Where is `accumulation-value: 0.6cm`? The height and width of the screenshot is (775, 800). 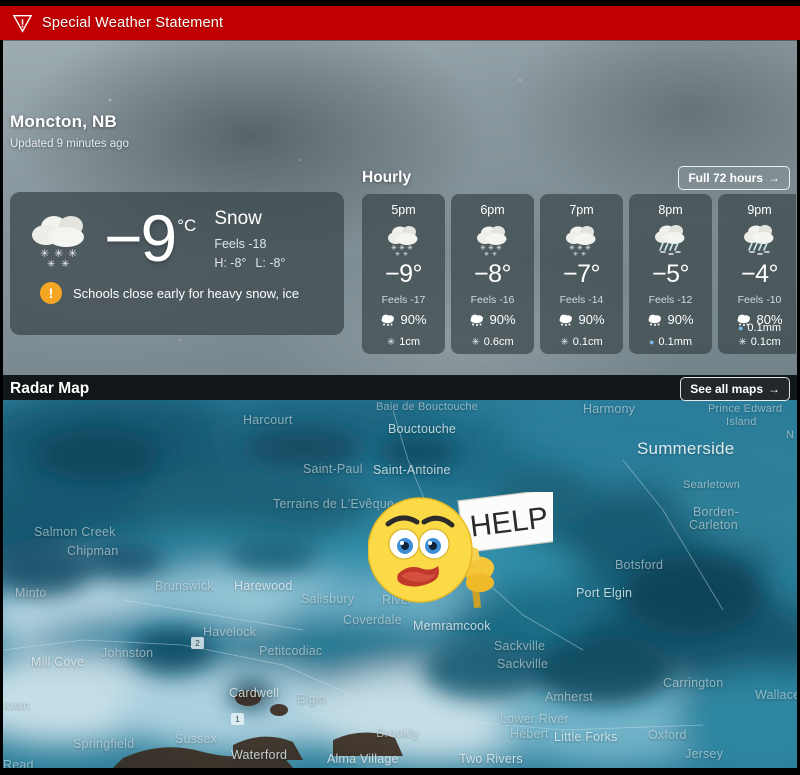
accumulation-value: 0.6cm is located at coordinates (498, 342).